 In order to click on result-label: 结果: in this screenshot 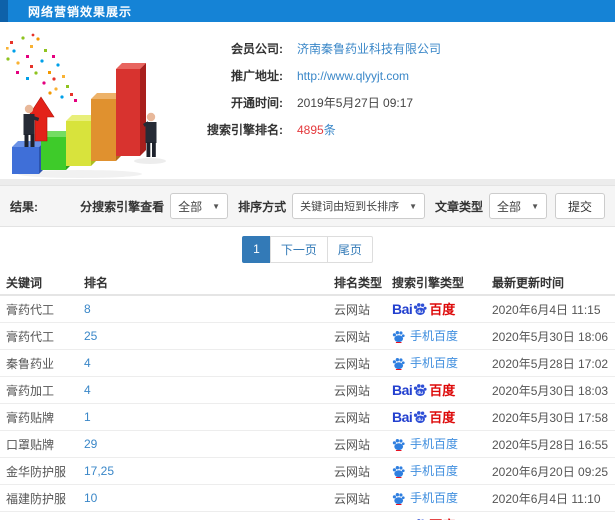, I will do `click(24, 206)`.